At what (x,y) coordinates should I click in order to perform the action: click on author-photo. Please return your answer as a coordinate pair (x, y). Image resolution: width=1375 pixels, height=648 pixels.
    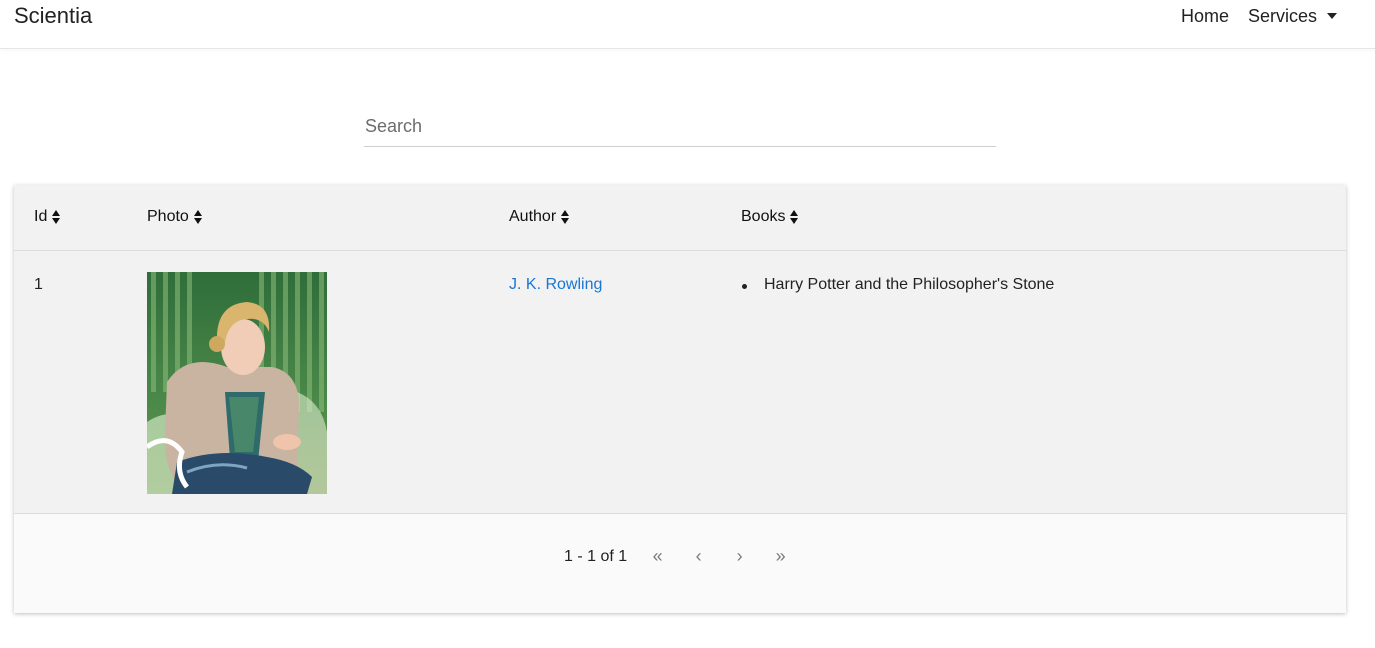
    Looking at the image, I should click on (237, 383).